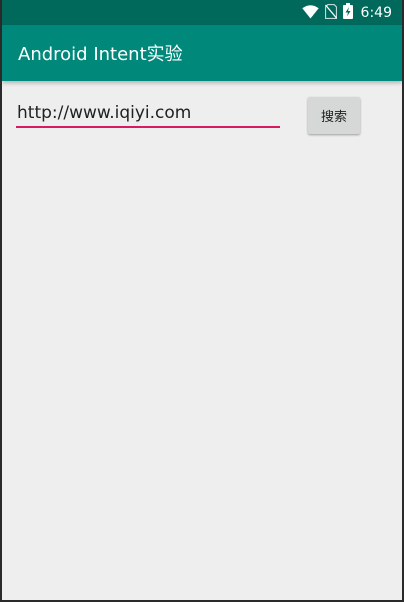 This screenshot has width=404, height=602. I want to click on status-bar: 6:49, so click(202, 12).